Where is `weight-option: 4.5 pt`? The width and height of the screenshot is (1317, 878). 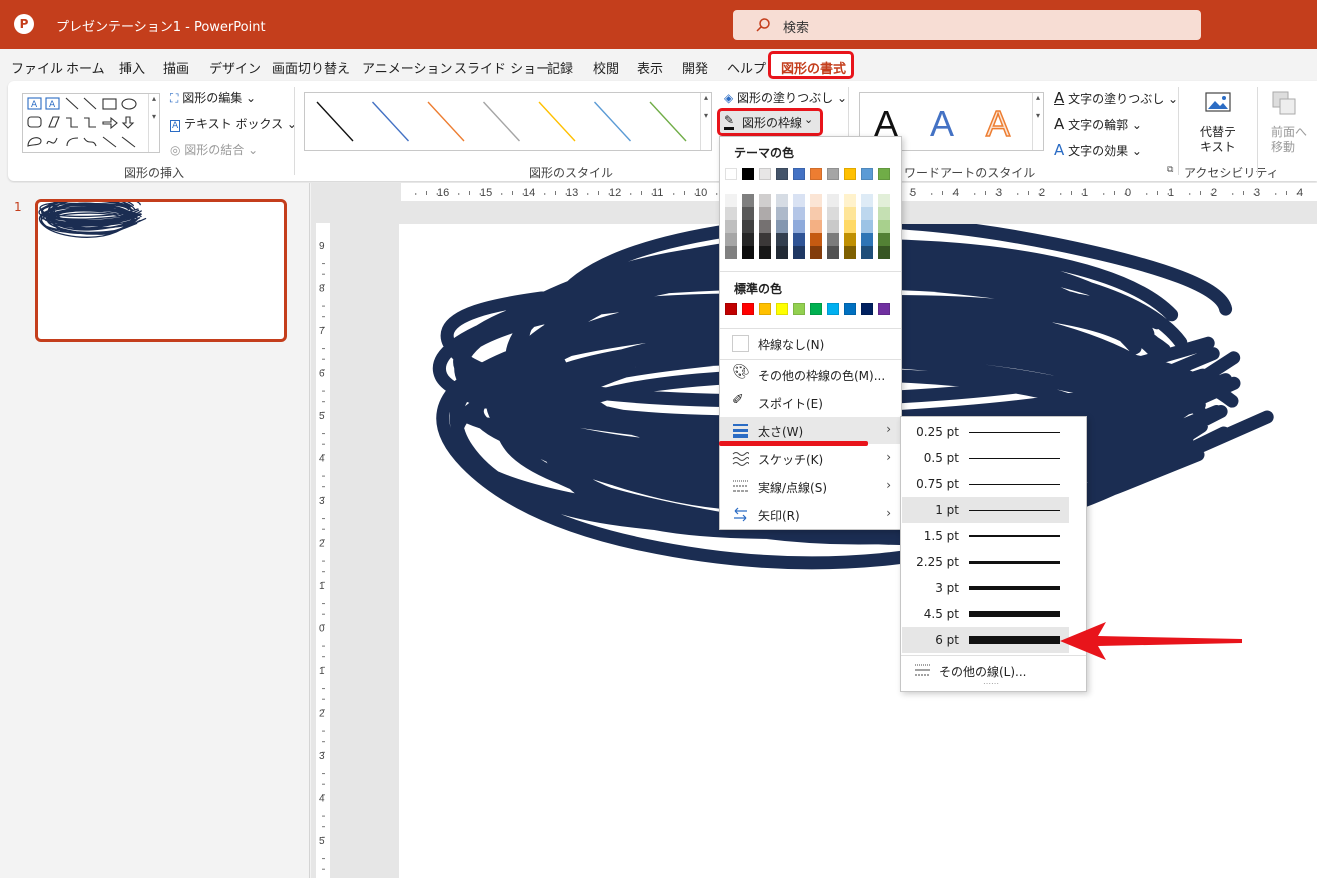 weight-option: 4.5 pt is located at coordinates (985, 614).